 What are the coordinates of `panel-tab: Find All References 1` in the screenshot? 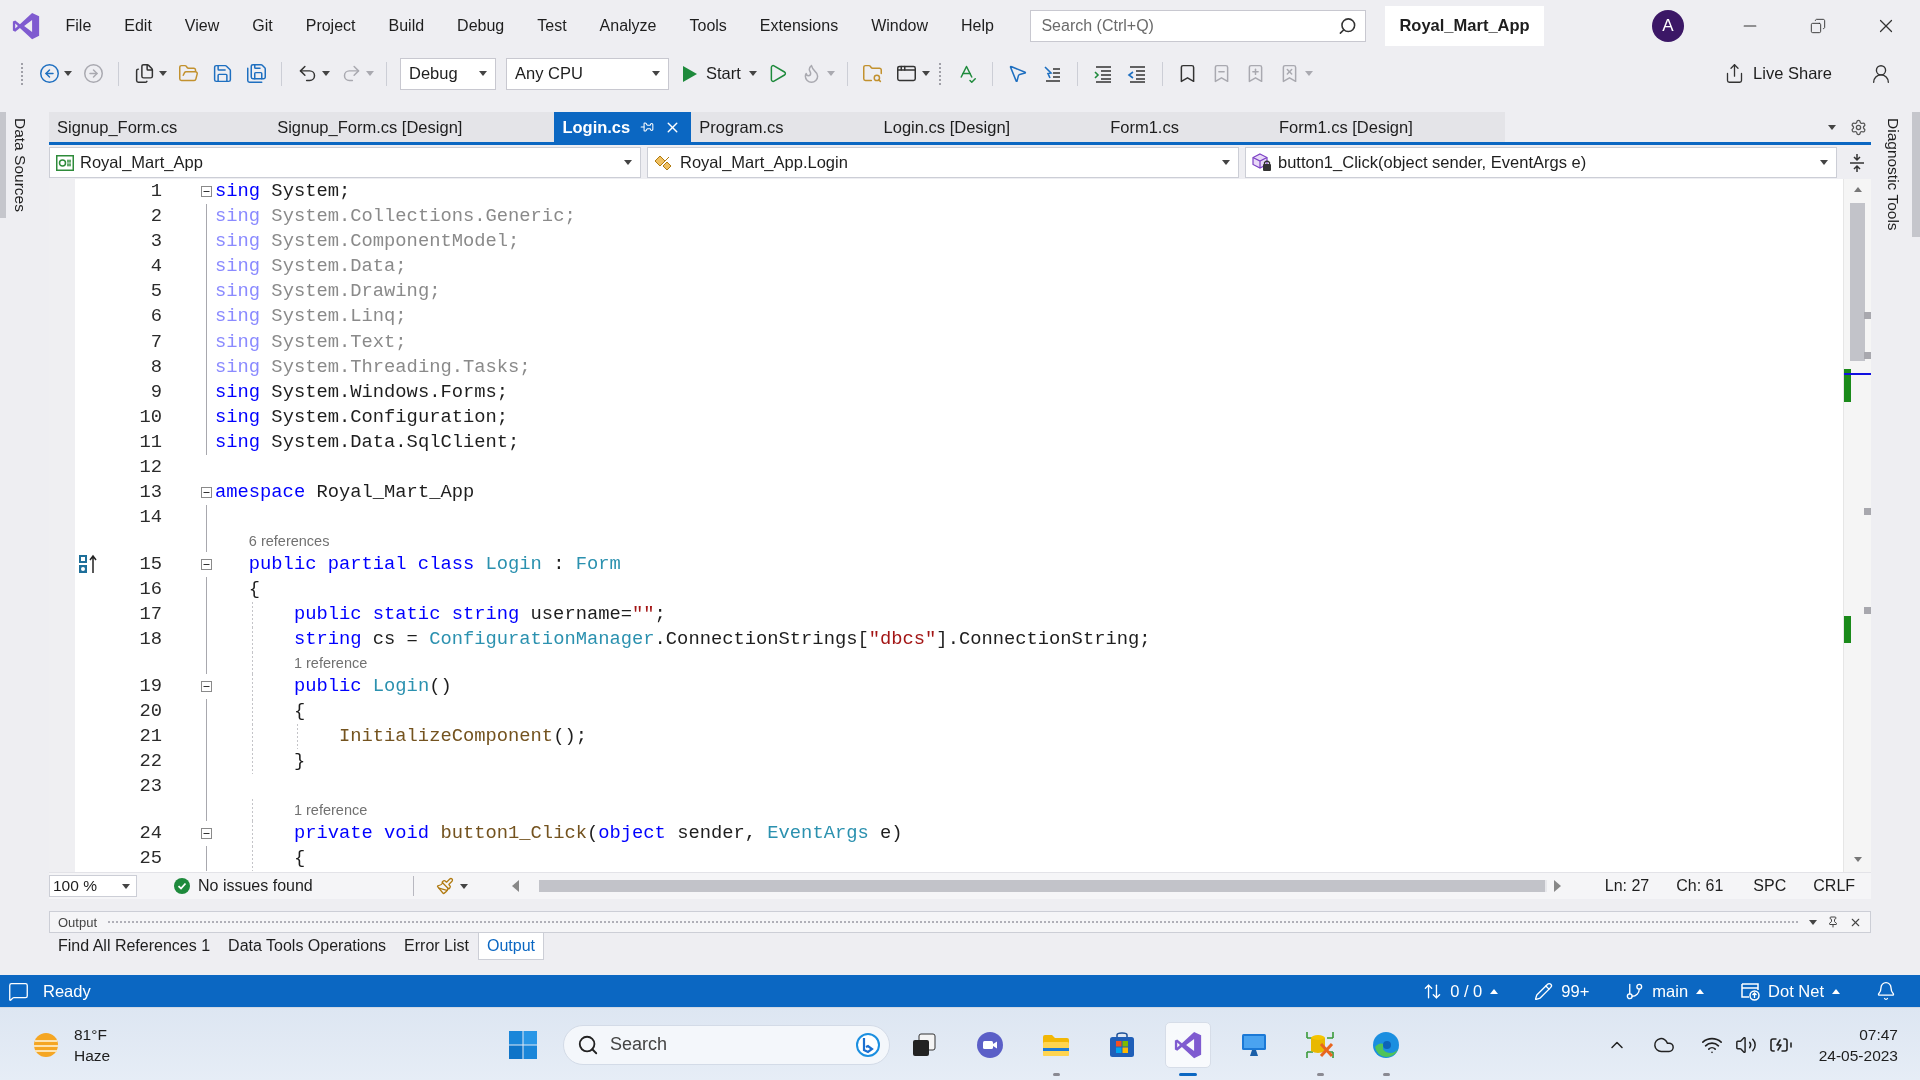 It's located at (134, 946).